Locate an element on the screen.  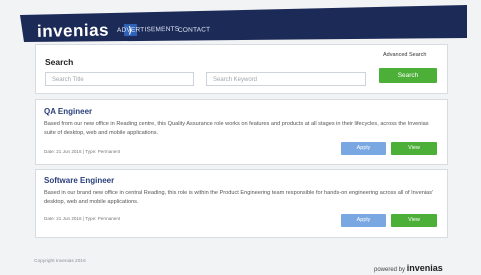
search-heading: Search is located at coordinates (59, 62).